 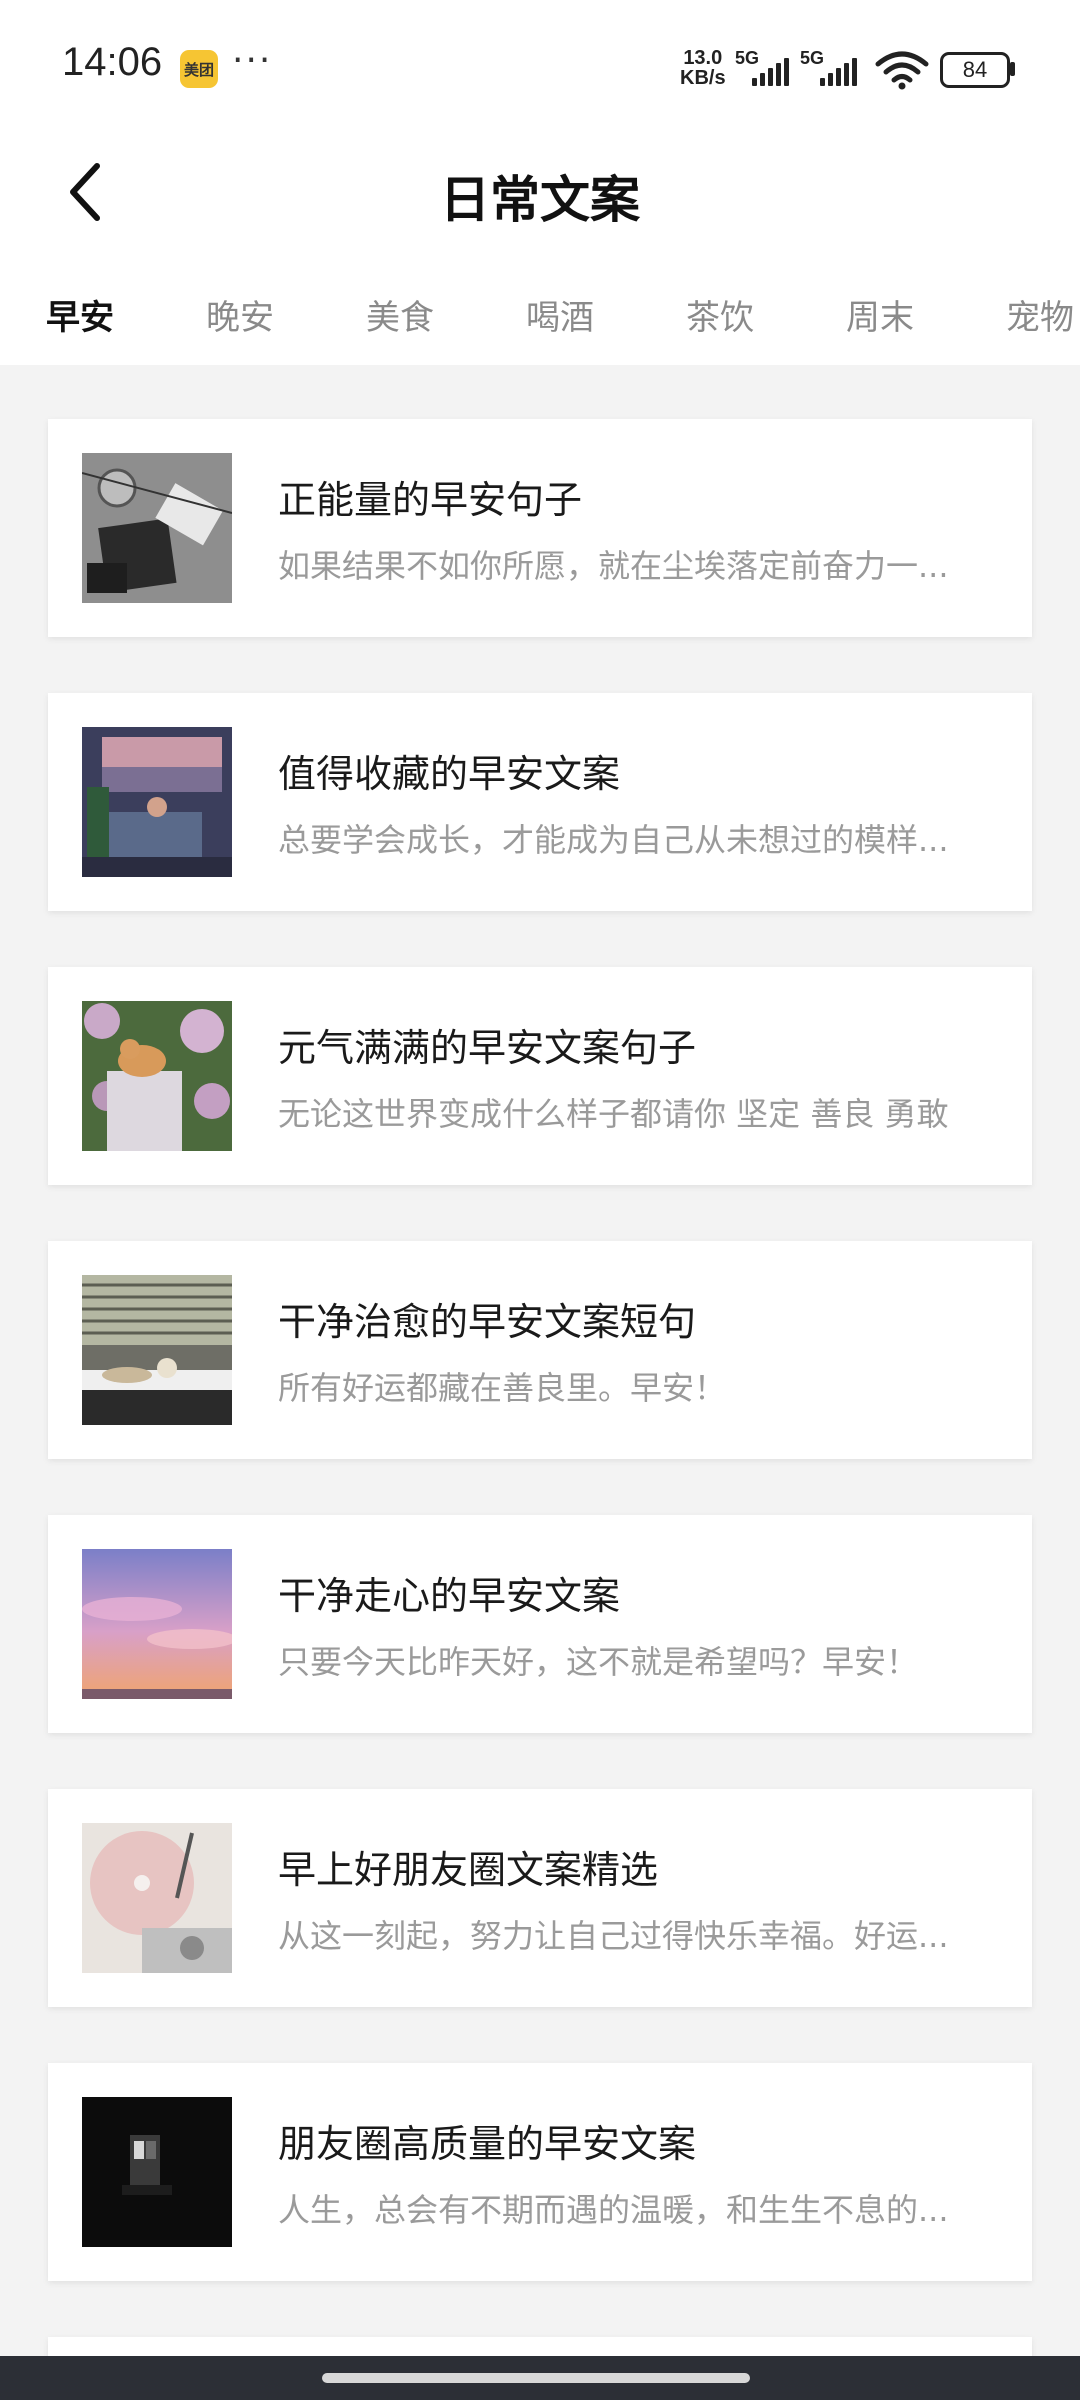 I want to click on header: 日常文案, so click(x=540, y=190).